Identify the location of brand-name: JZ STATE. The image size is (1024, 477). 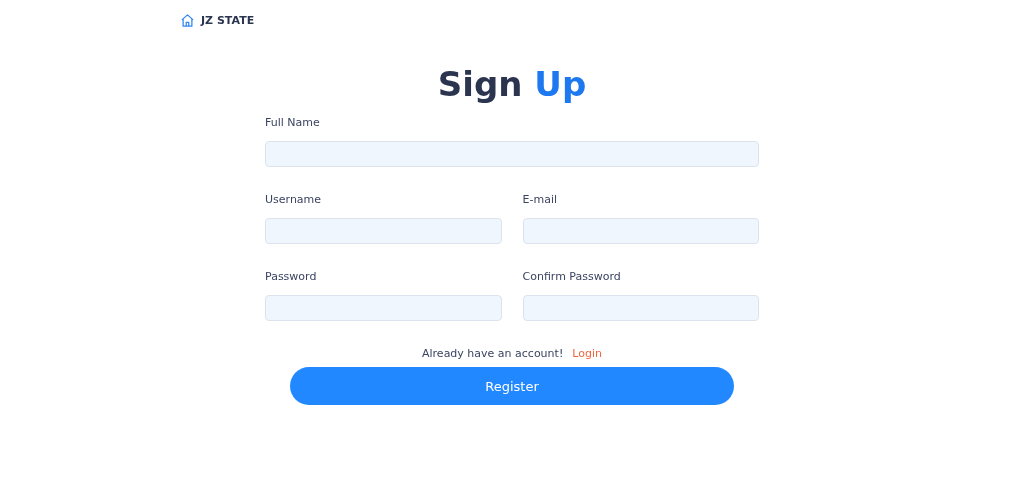
(228, 20).